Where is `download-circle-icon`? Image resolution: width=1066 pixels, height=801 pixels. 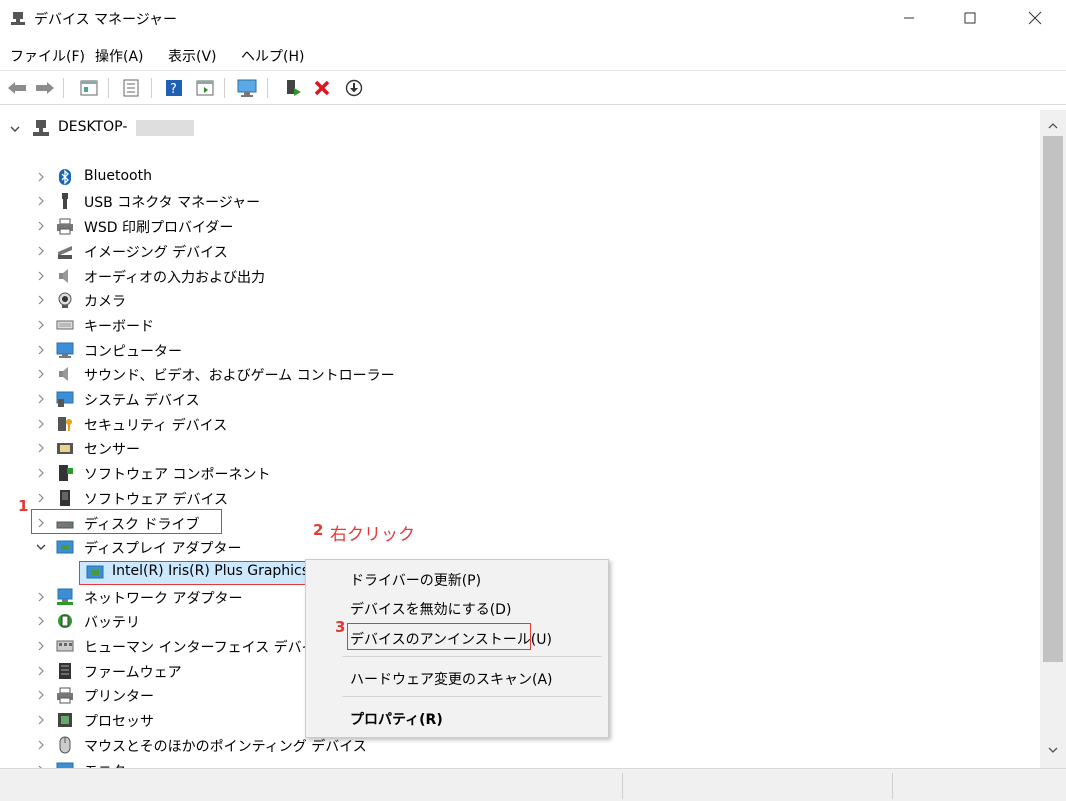 download-circle-icon is located at coordinates (354, 88).